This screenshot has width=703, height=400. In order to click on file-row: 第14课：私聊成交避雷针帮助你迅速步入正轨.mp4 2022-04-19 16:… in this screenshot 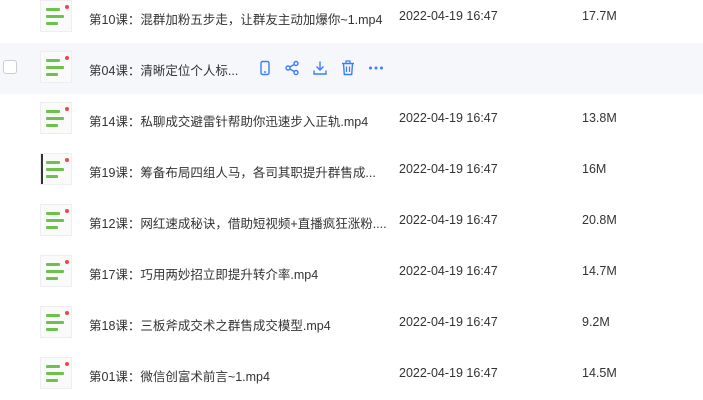, I will do `click(351, 119)`.